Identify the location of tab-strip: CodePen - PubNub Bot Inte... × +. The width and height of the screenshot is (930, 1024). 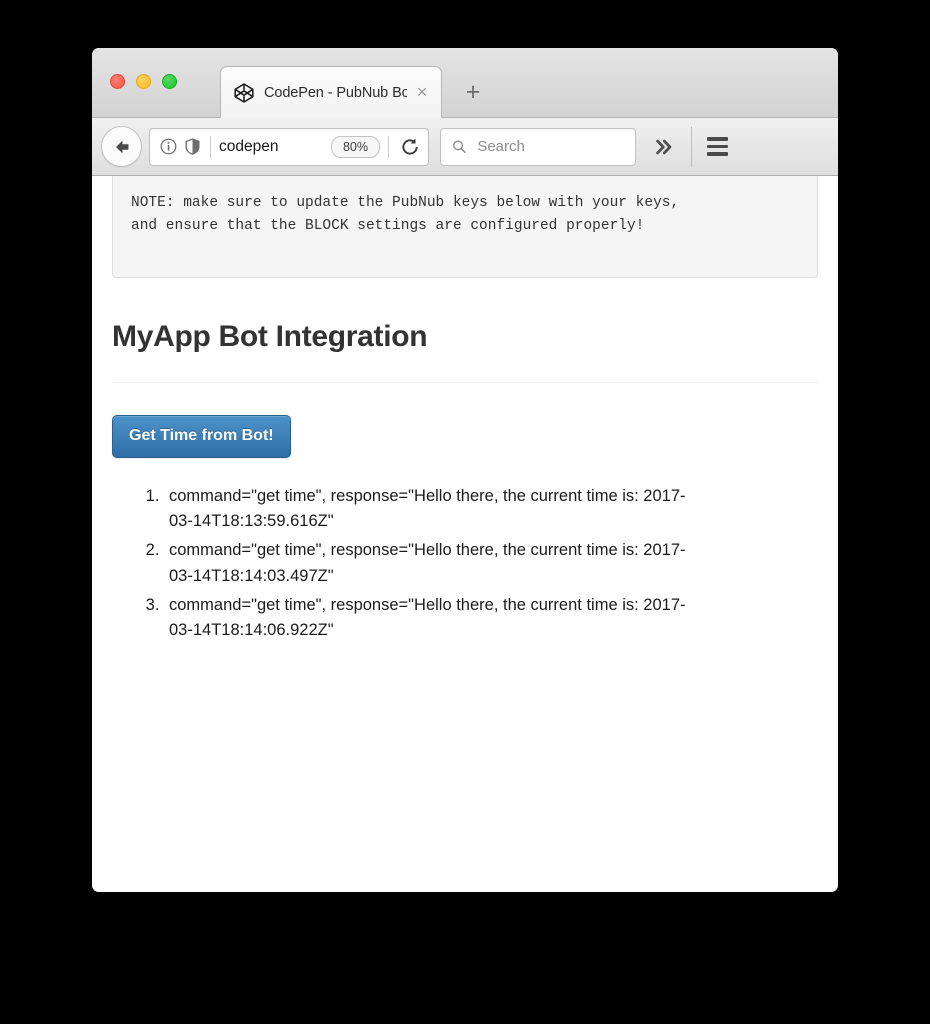
(465, 83).